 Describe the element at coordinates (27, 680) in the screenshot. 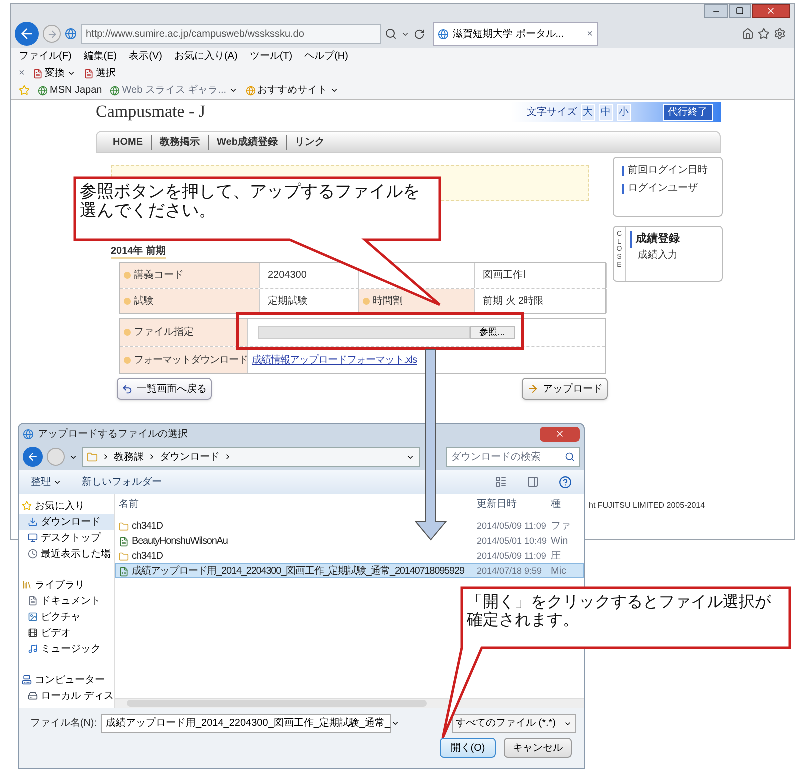

I see `computer-icon` at that location.